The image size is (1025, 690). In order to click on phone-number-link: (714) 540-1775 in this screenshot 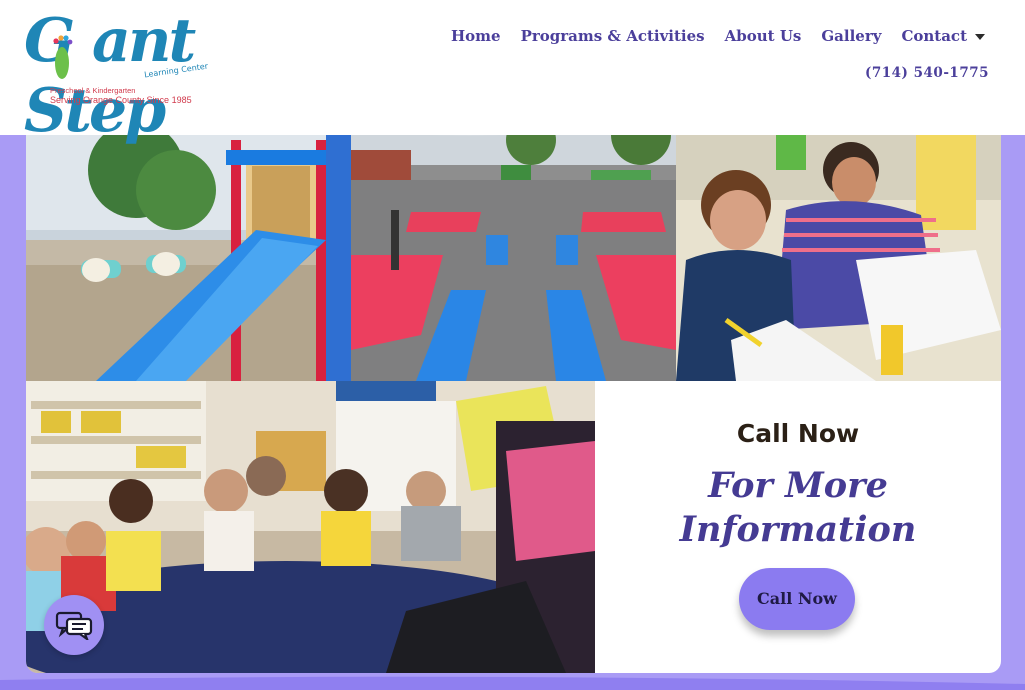, I will do `click(927, 73)`.